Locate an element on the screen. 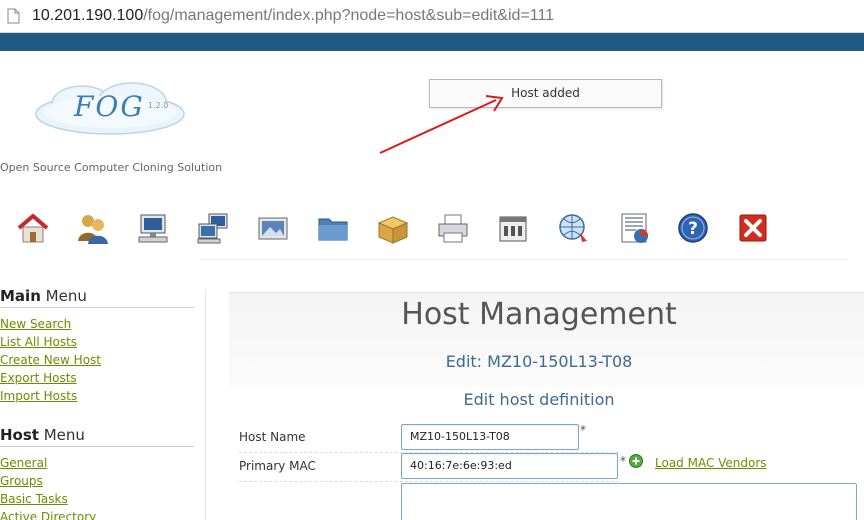 The height and width of the screenshot is (520, 864). host-description-textarea is located at coordinates (629, 501).